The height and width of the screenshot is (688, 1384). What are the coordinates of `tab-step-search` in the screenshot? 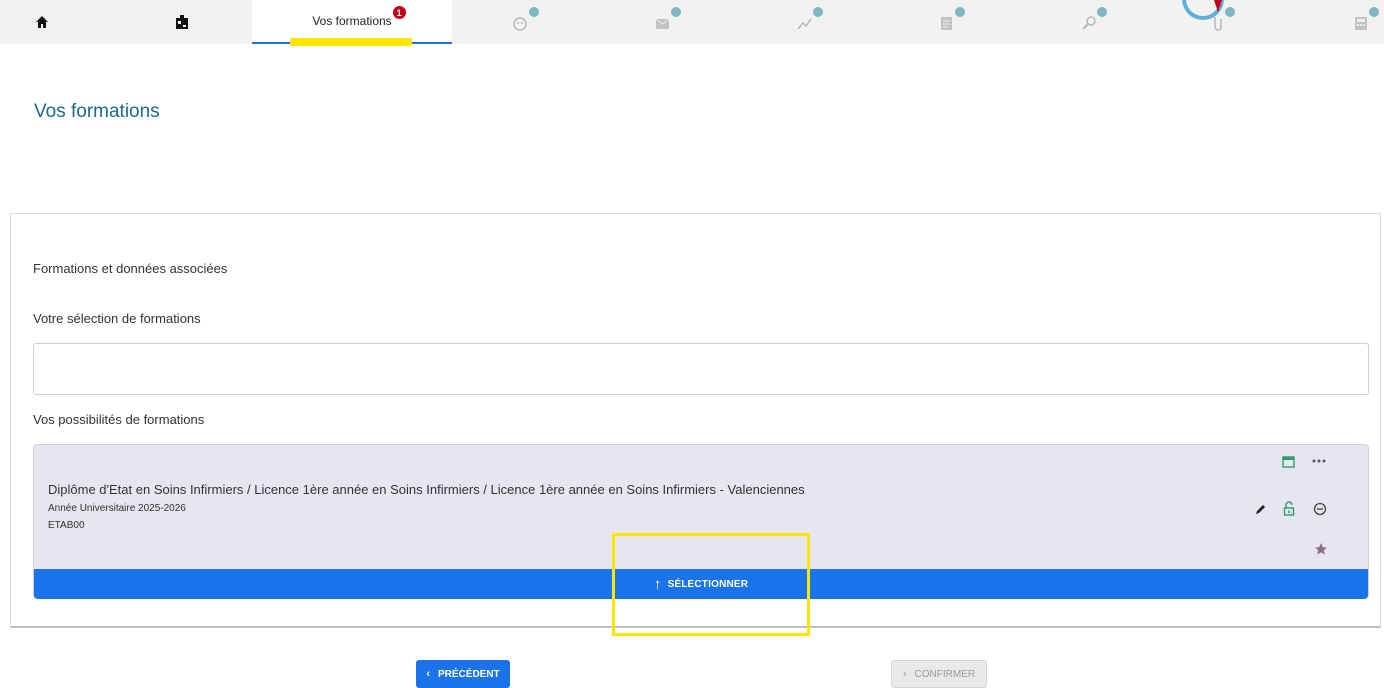 It's located at (1090, 22).